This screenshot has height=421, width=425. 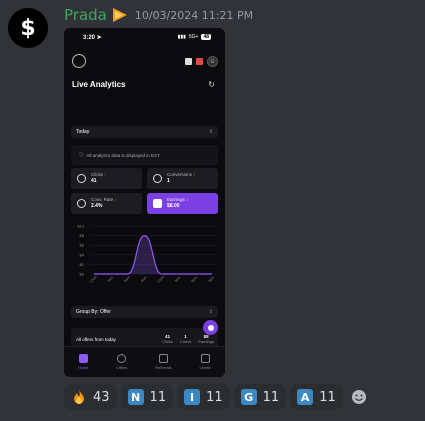 I want to click on reaction-bar: 43 N 11 I 11 G 11 A 11, so click(x=217, y=397).